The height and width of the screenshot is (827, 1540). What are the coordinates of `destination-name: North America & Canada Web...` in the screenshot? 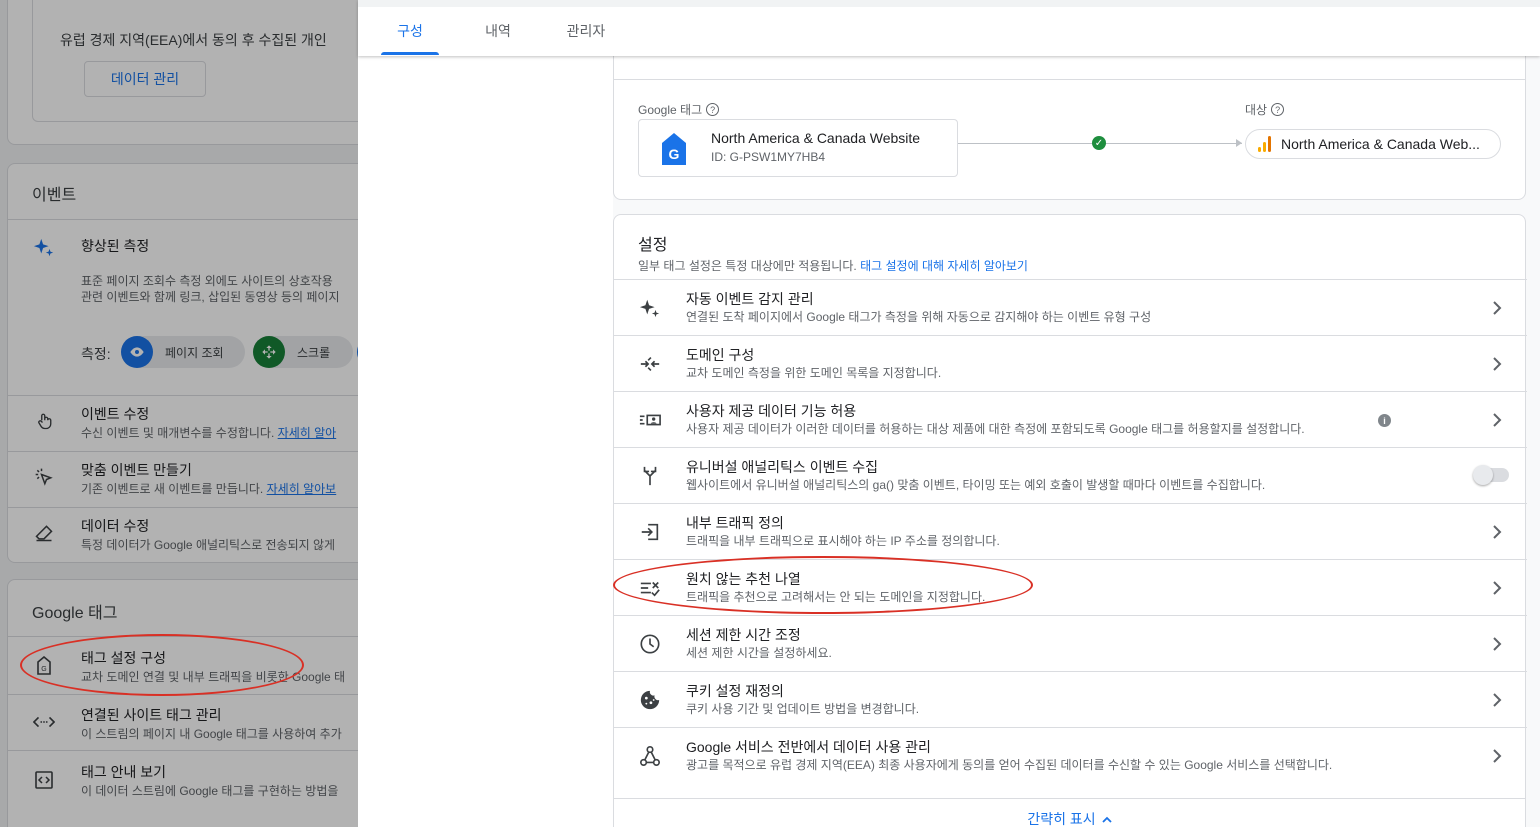 It's located at (1380, 144).